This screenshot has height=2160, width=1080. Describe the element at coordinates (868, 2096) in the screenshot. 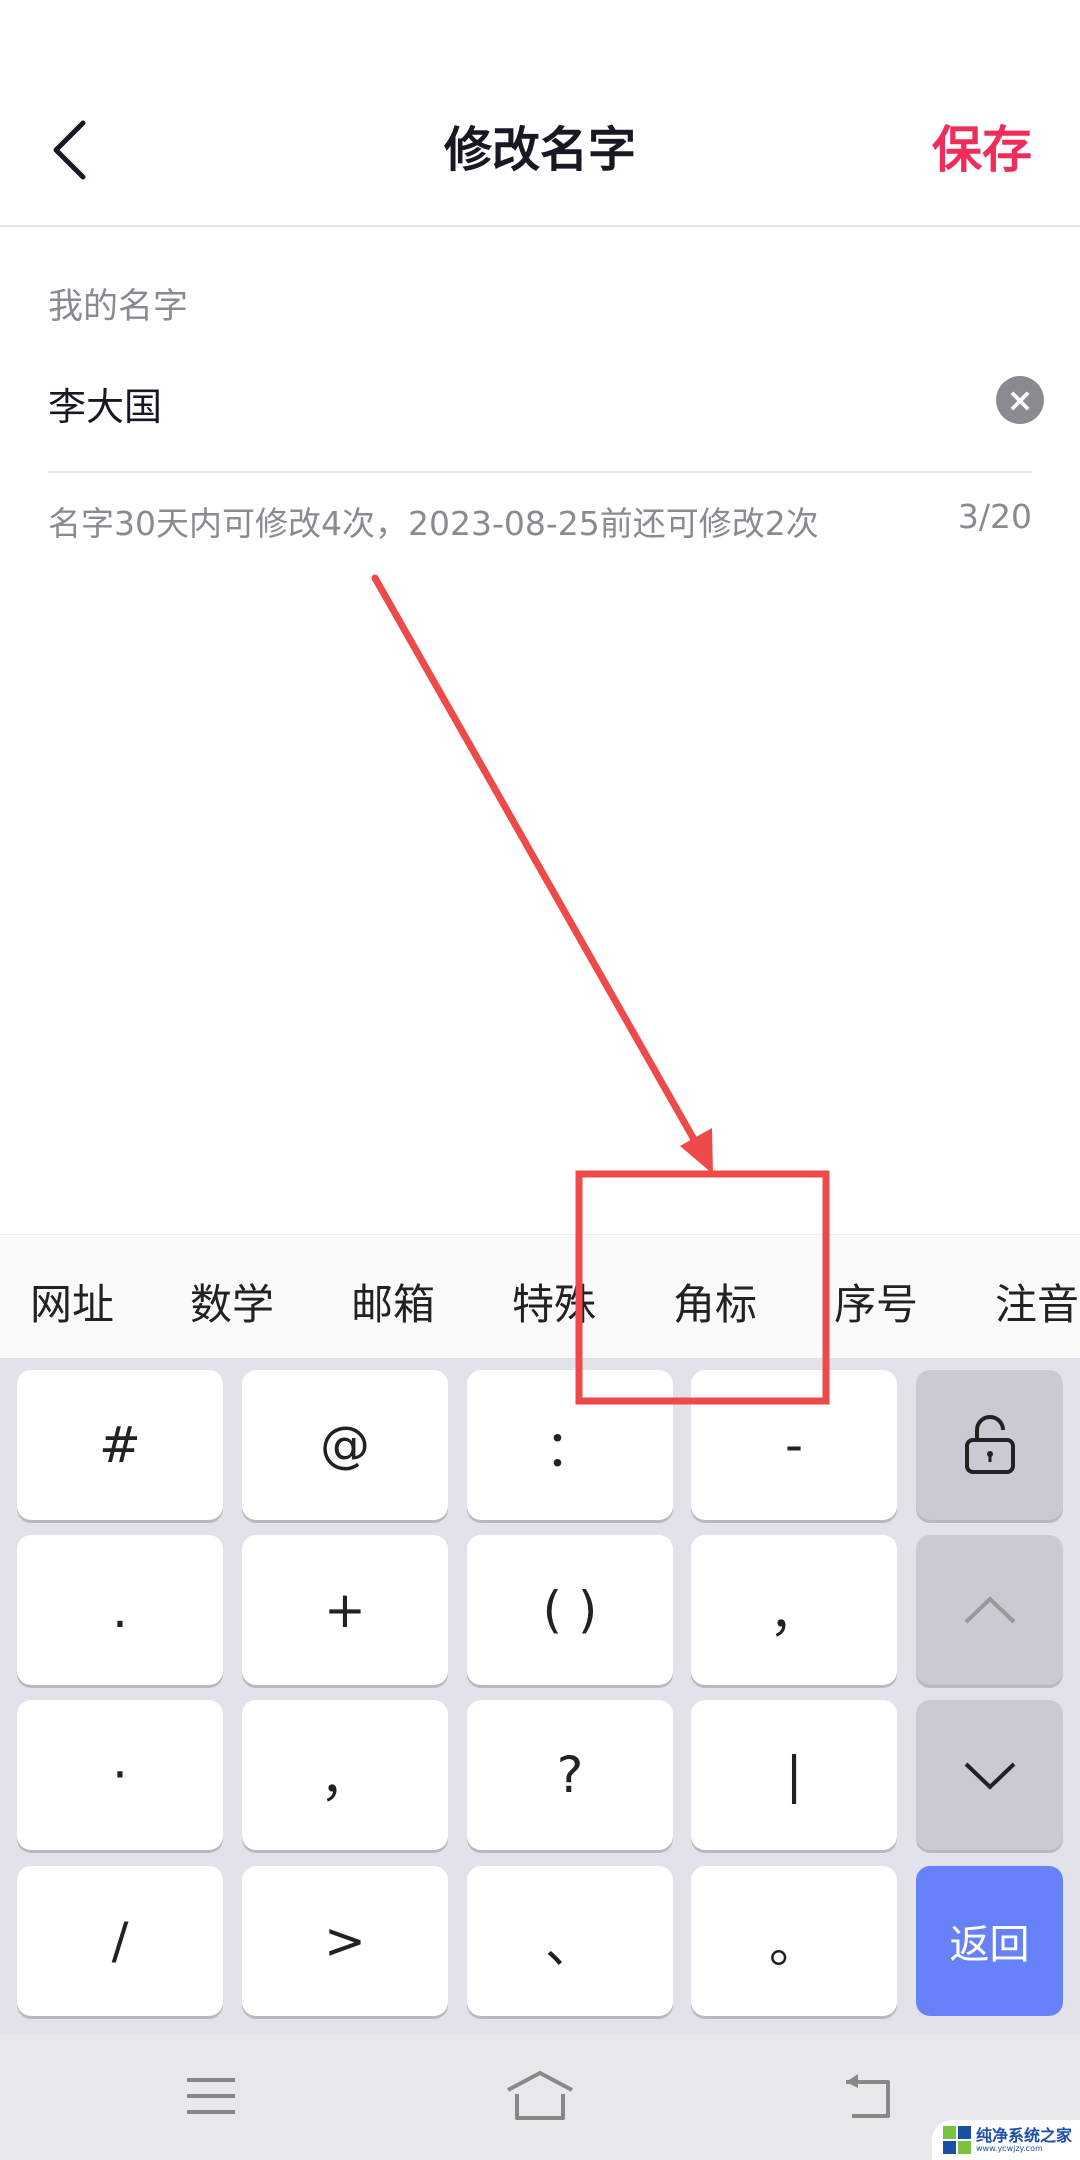

I see `back-icon` at that location.